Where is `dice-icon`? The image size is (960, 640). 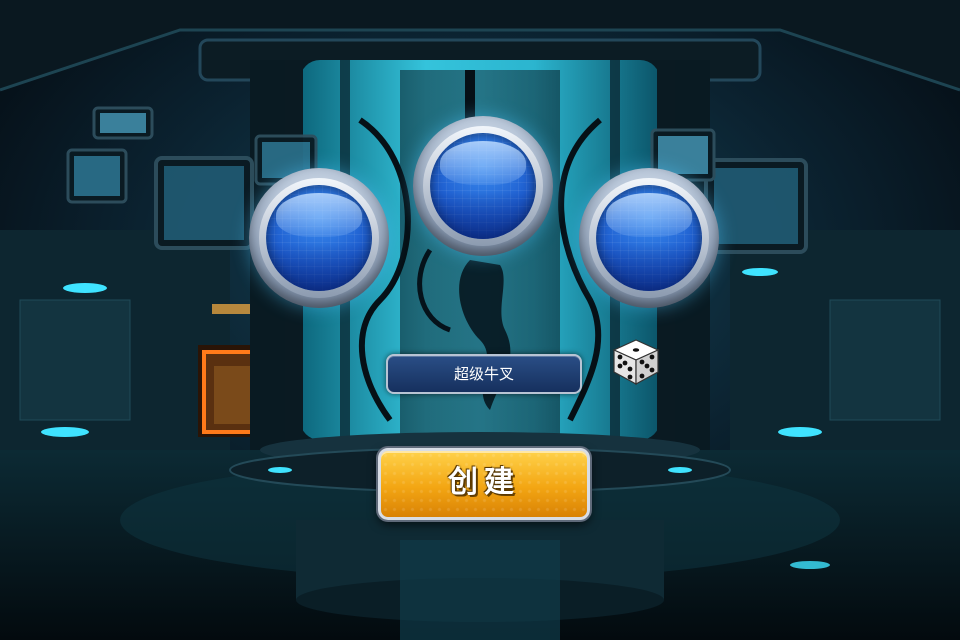 dice-icon is located at coordinates (636, 362).